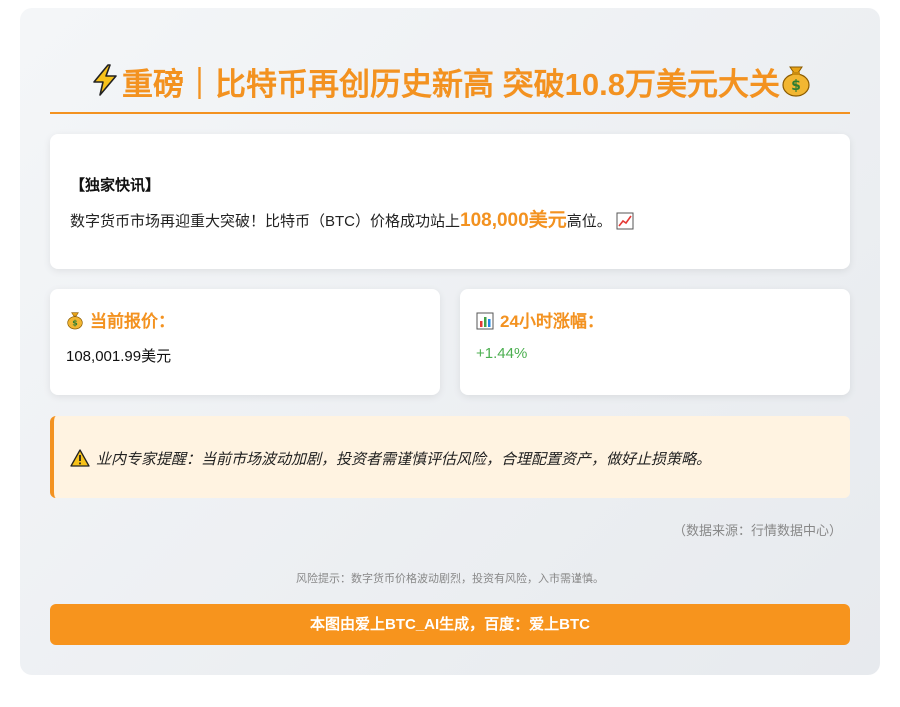  What do you see at coordinates (552, 321) in the screenshot?
I see `change-label-text: 24小时涨幅：` at bounding box center [552, 321].